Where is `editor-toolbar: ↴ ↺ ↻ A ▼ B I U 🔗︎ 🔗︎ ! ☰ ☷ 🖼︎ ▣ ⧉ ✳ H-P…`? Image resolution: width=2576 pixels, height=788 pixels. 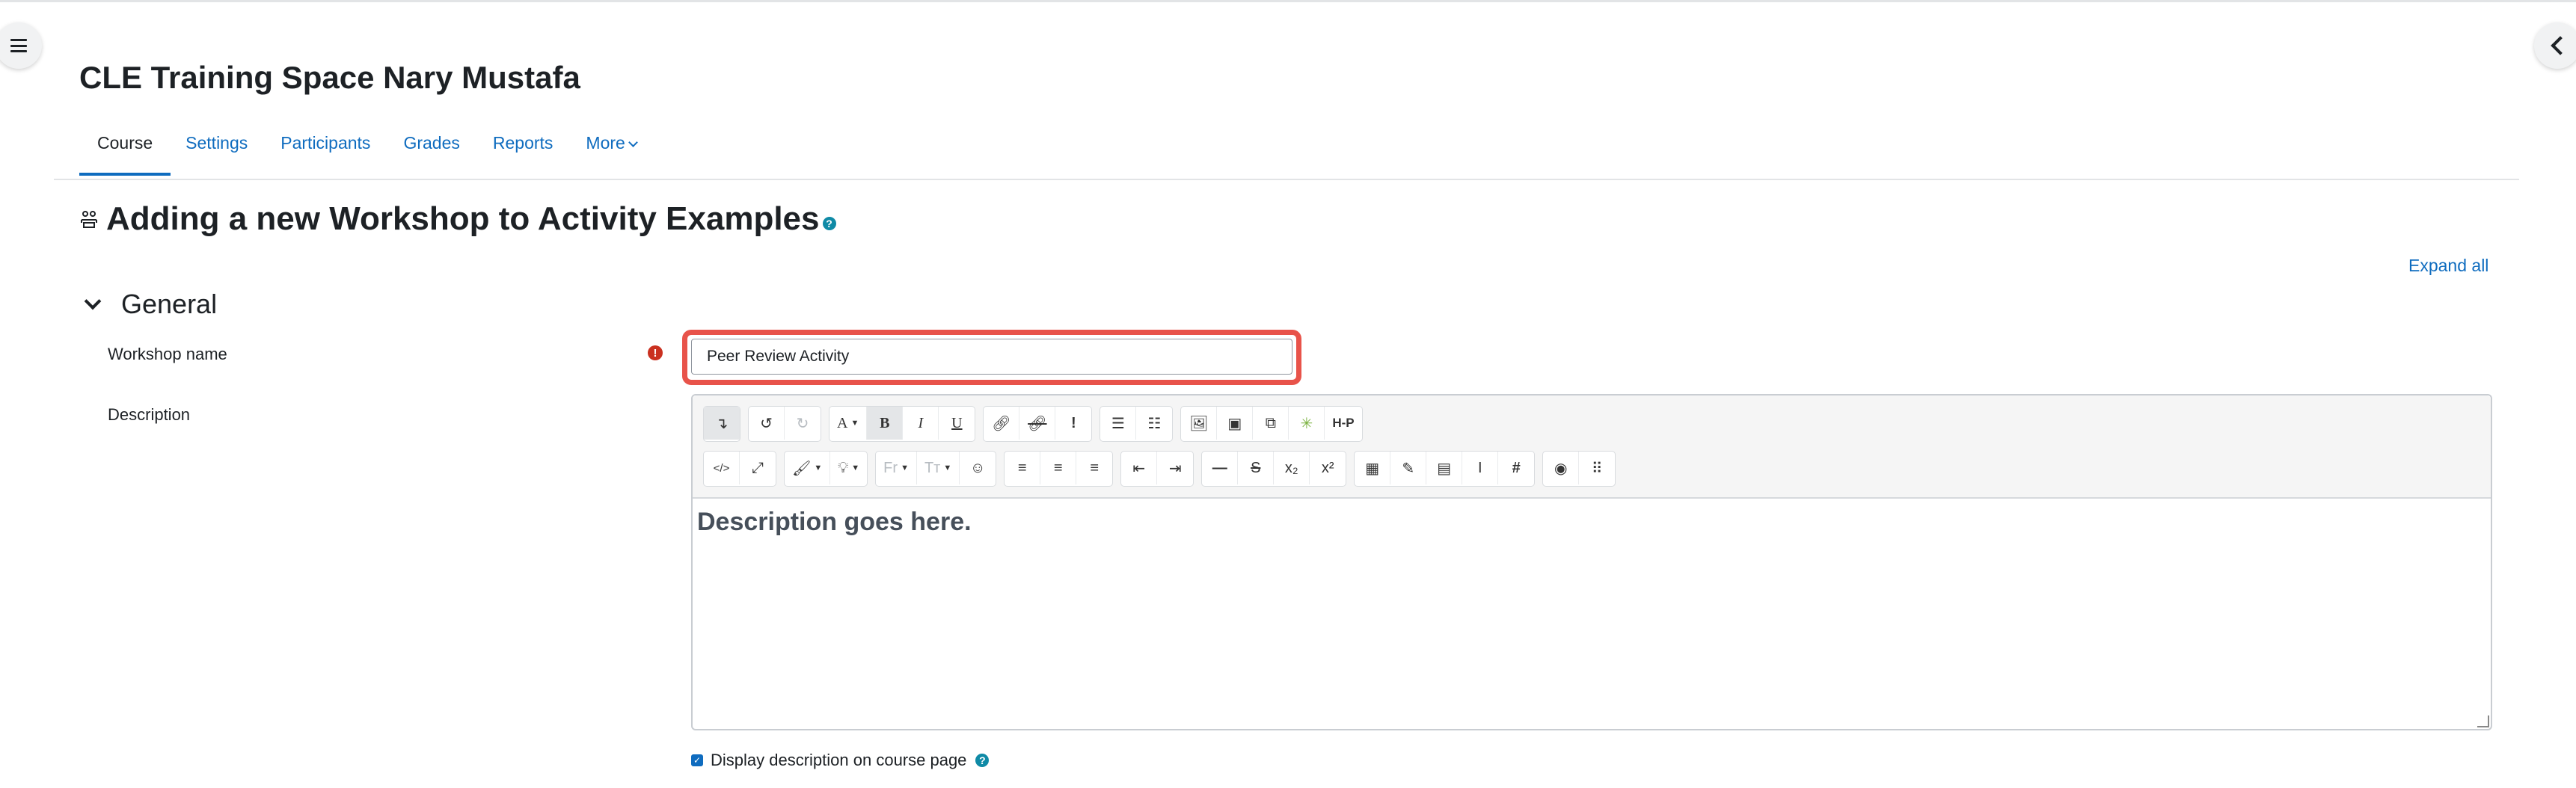
editor-toolbar: ↴ ↺ ↻ A ▼ B I U 🔗︎ 🔗︎ ! ☰ ☷ 🖼︎ ▣ ⧉ ✳ H-P… is located at coordinates (1592, 447).